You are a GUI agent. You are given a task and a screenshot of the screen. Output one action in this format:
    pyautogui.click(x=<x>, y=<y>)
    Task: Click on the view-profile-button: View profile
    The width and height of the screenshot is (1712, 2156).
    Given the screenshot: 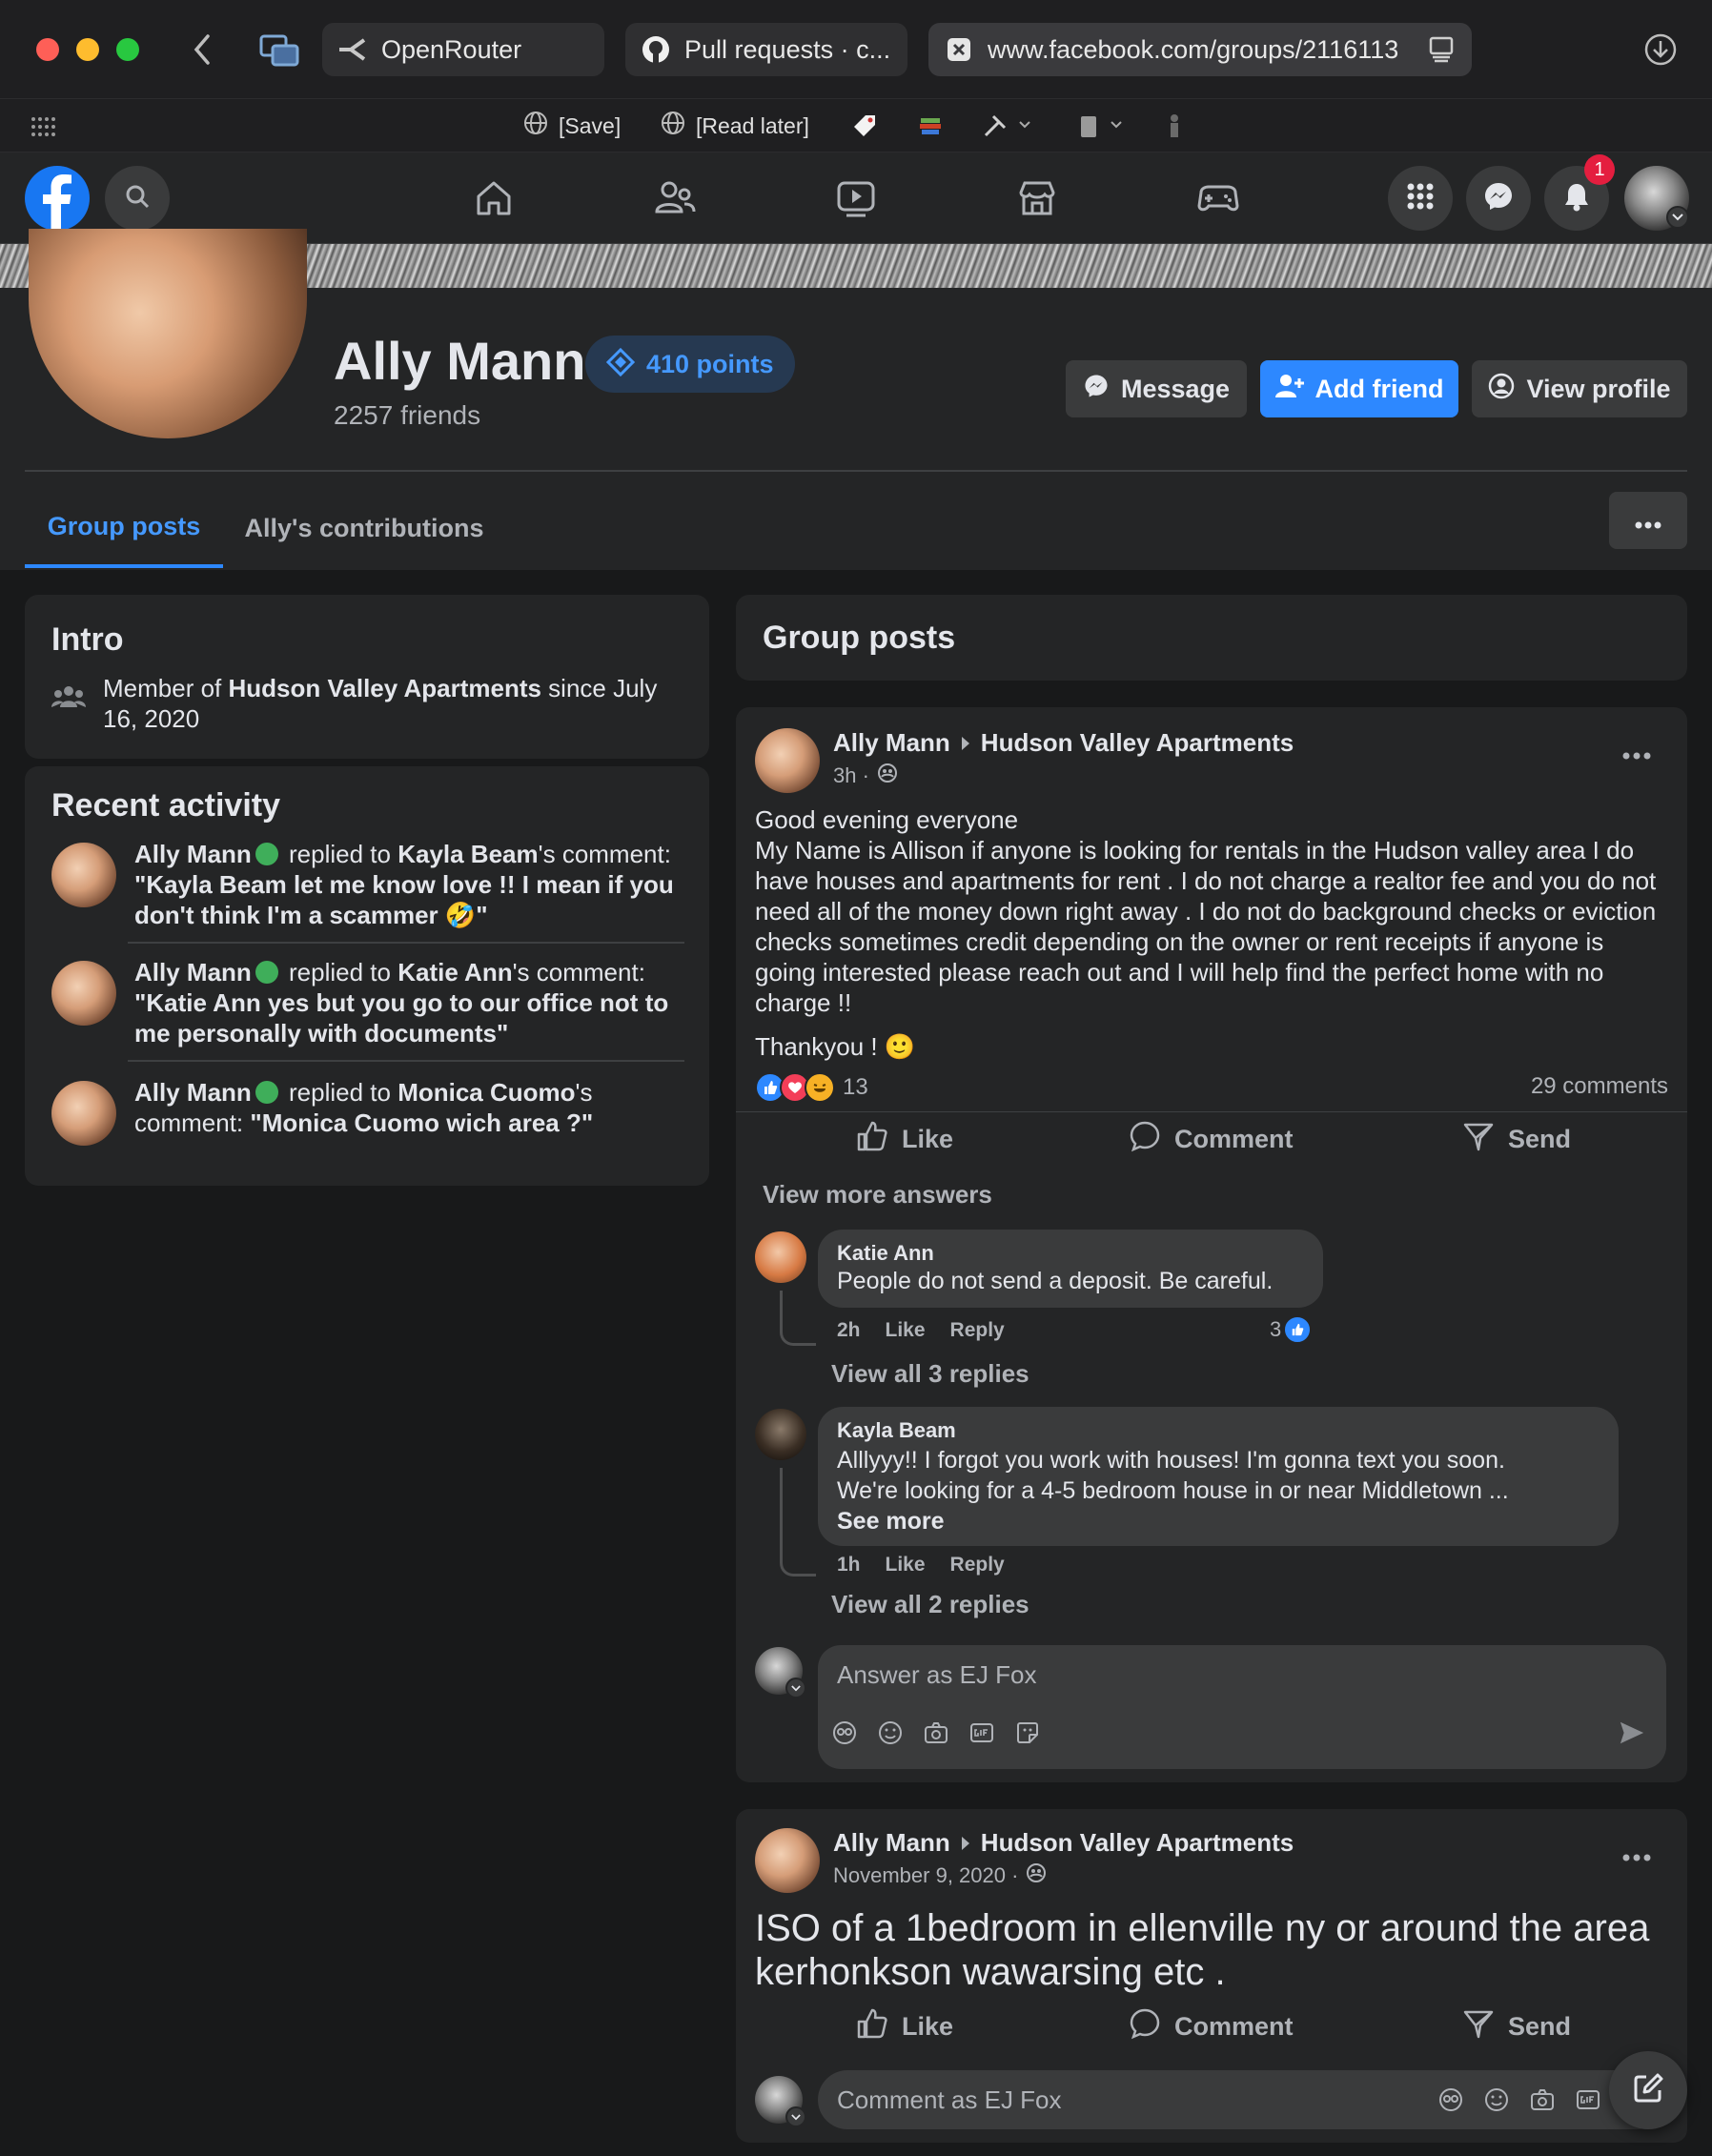 What is the action you would take?
    pyautogui.click(x=1580, y=388)
    